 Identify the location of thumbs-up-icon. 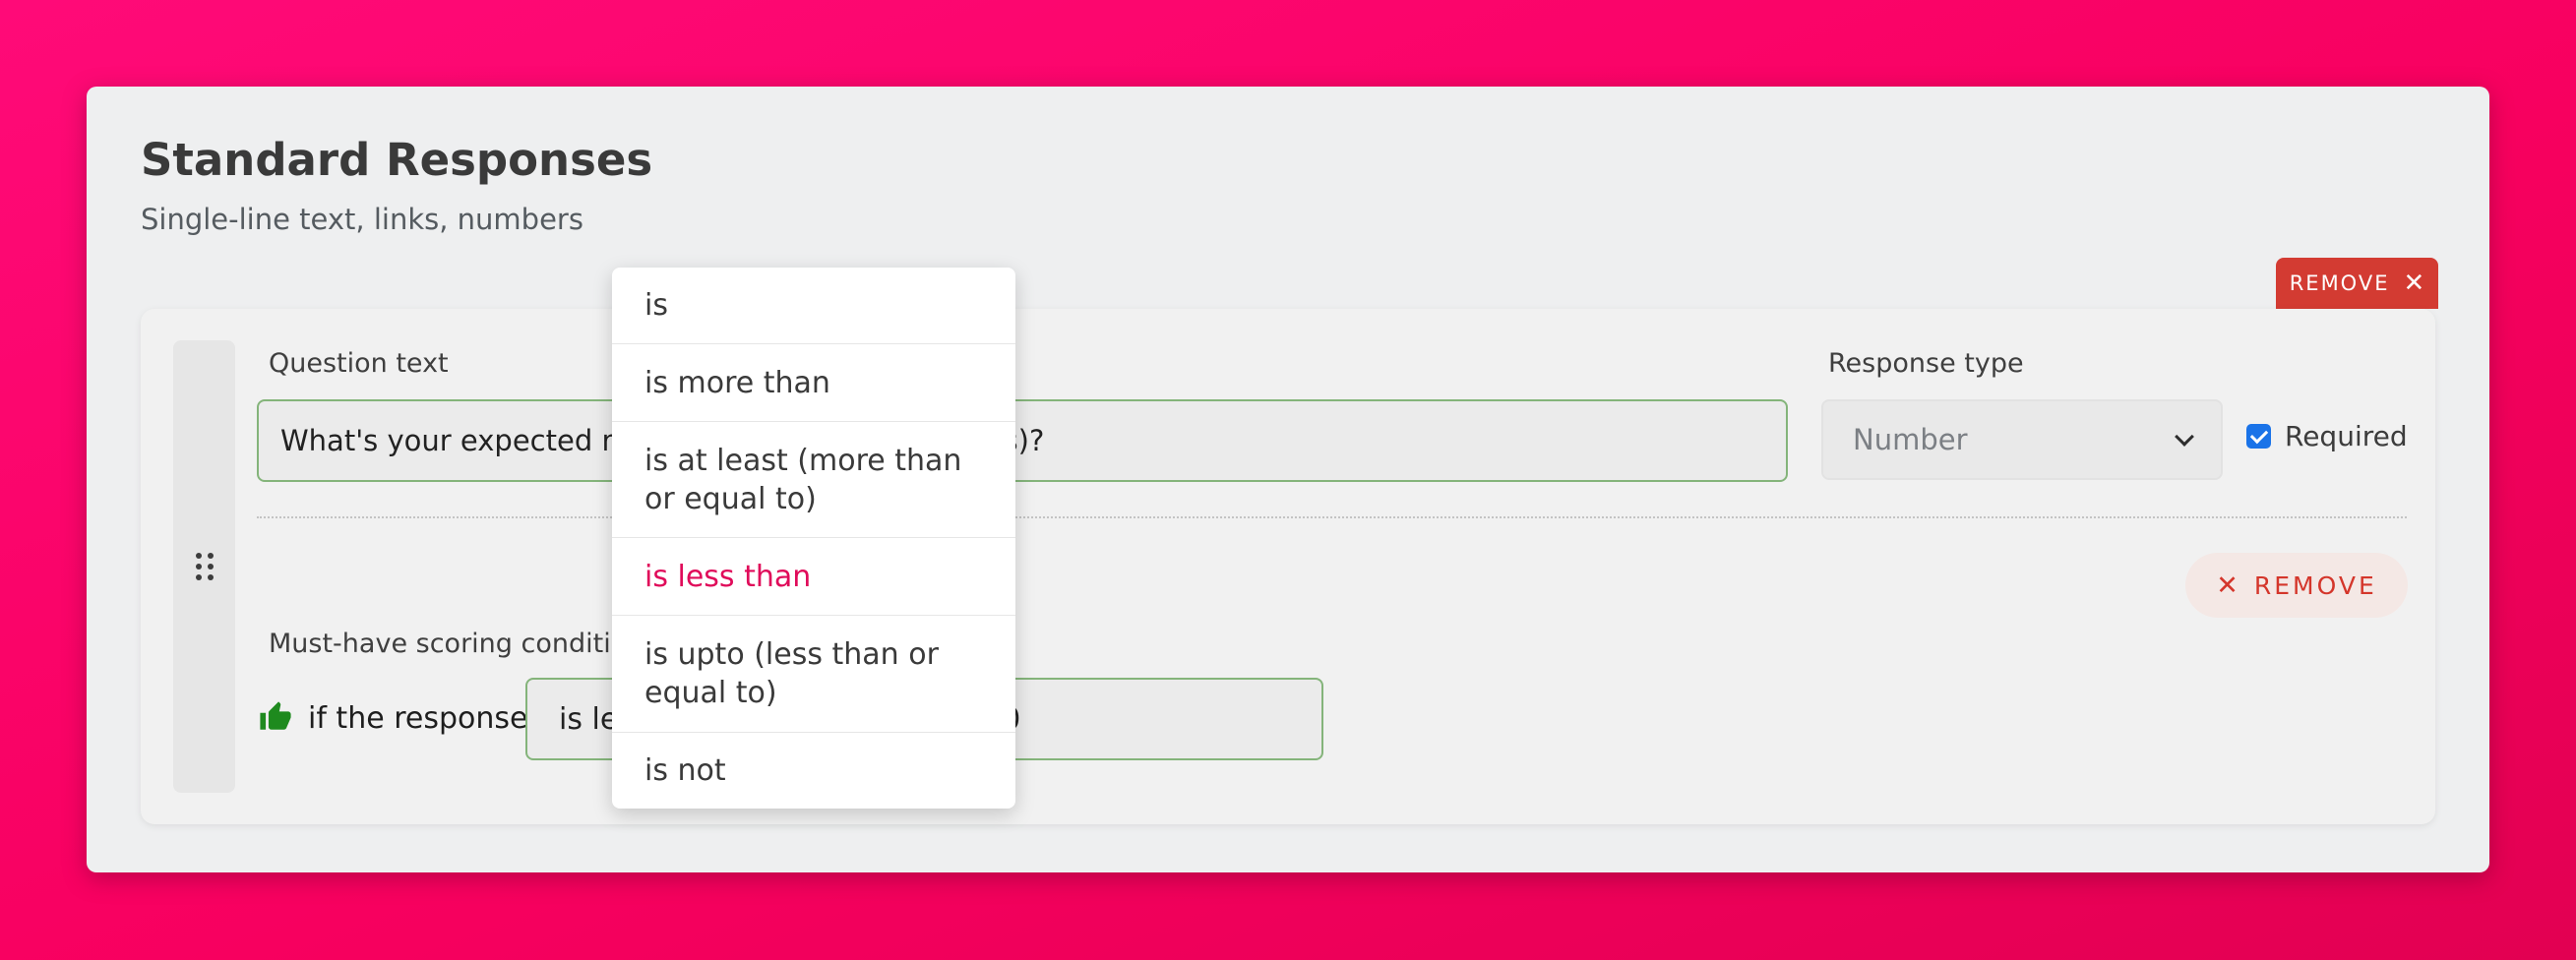
(275, 715).